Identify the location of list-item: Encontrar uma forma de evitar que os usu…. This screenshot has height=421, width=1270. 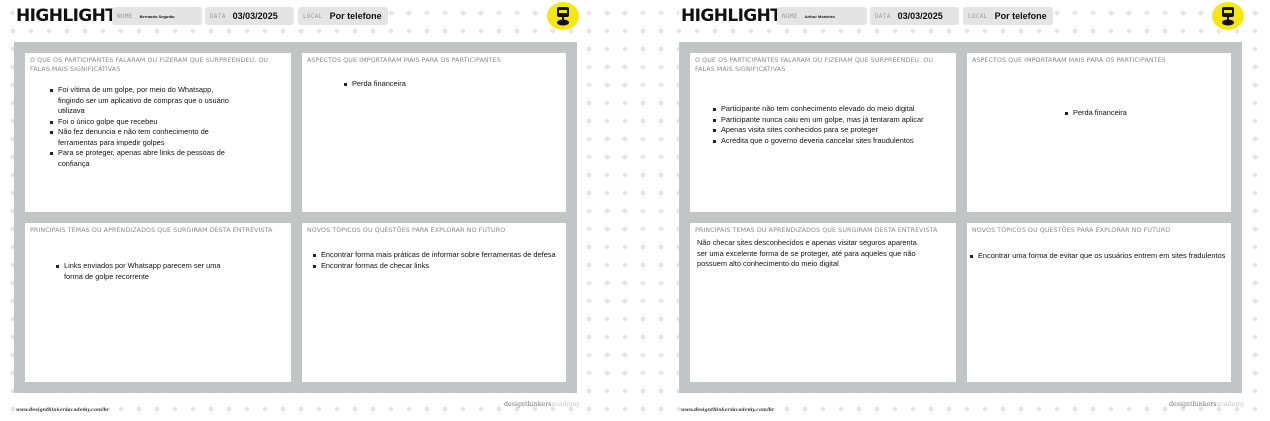
(1100, 256).